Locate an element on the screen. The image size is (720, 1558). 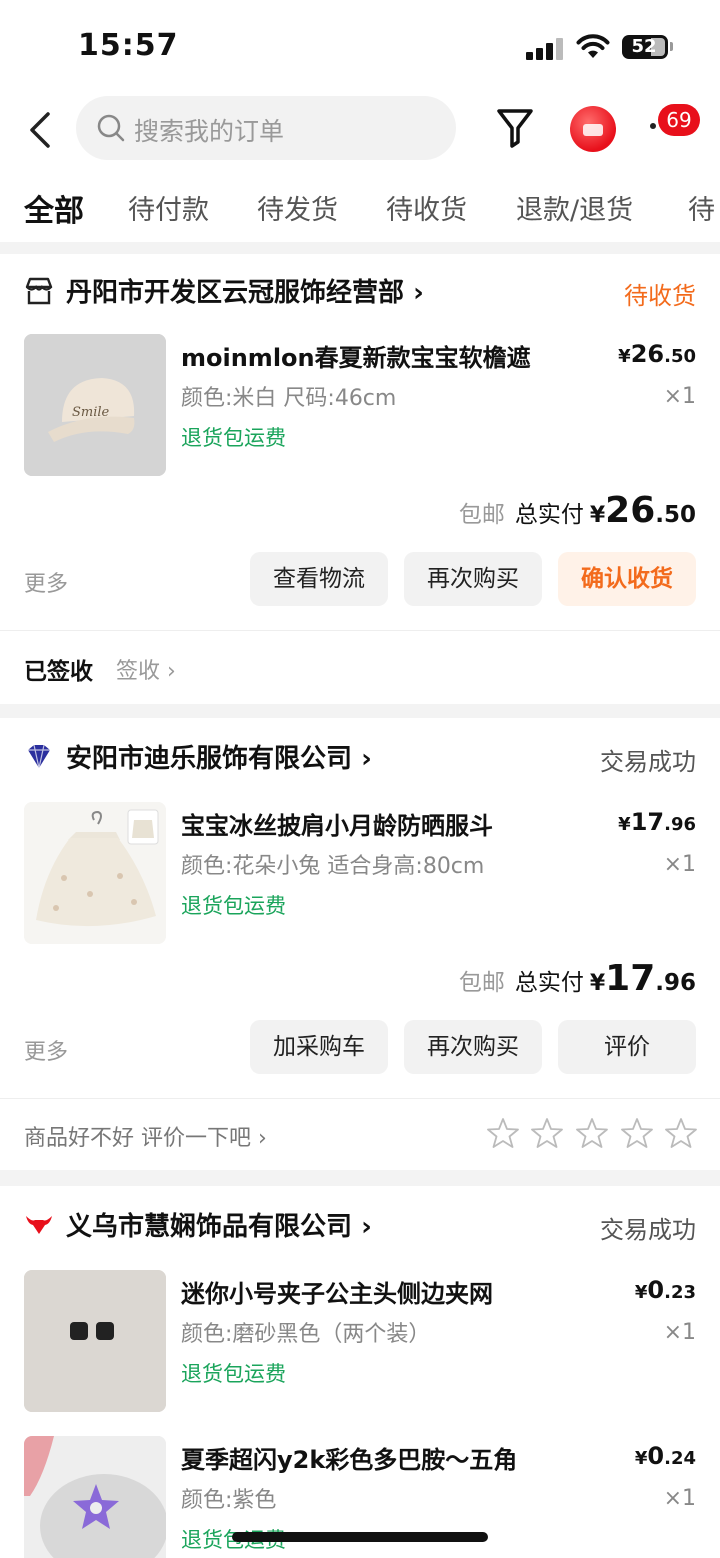
product-image: Smile is located at coordinates (95, 405).